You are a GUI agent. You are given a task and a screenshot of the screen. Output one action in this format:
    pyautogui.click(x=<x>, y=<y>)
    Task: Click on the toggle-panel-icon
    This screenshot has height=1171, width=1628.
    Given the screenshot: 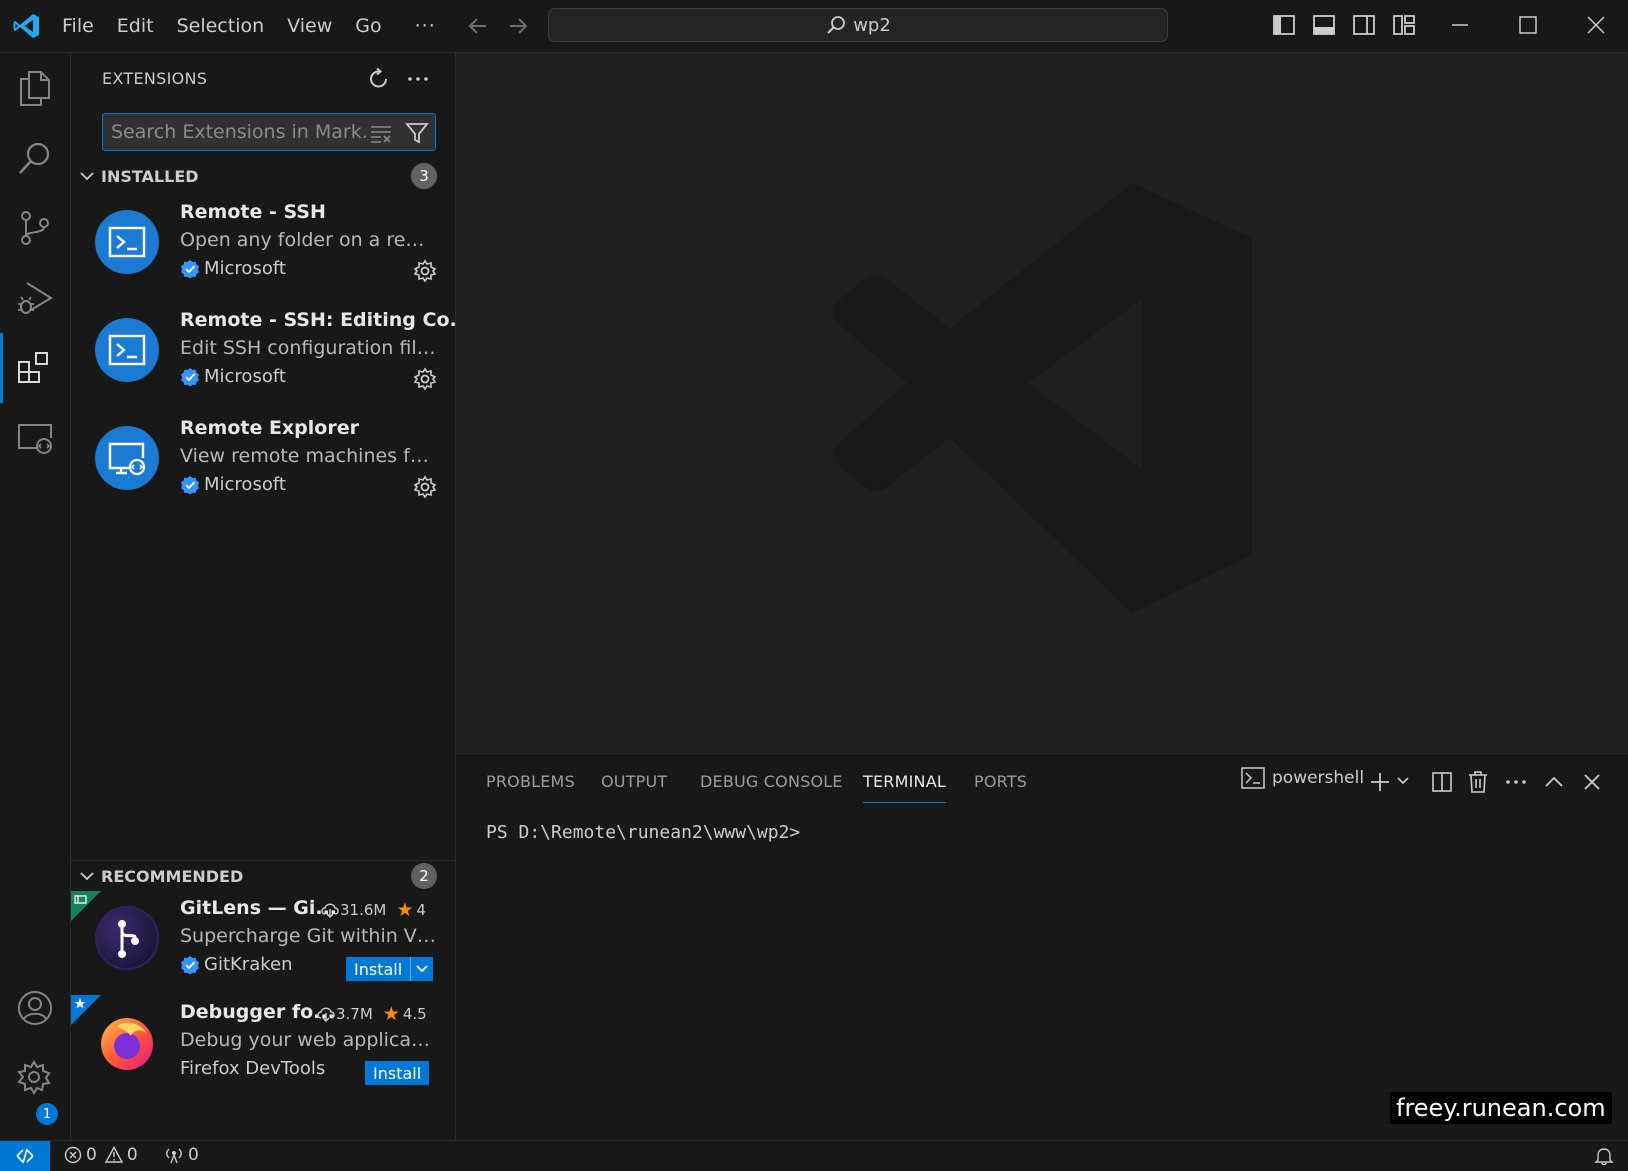 What is the action you would take?
    pyautogui.click(x=1324, y=25)
    